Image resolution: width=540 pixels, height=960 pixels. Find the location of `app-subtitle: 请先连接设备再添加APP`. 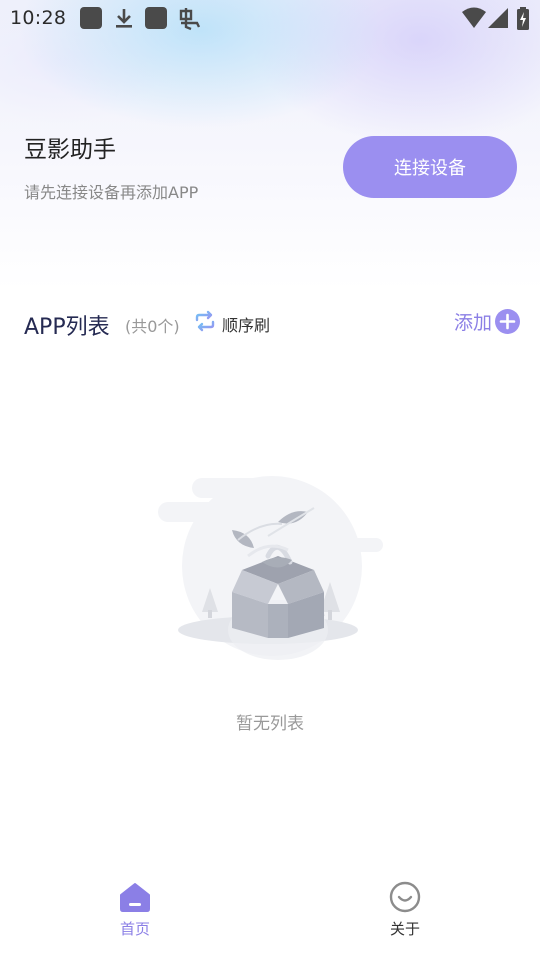

app-subtitle: 请先连接设备再添加APP is located at coordinates (111, 192).